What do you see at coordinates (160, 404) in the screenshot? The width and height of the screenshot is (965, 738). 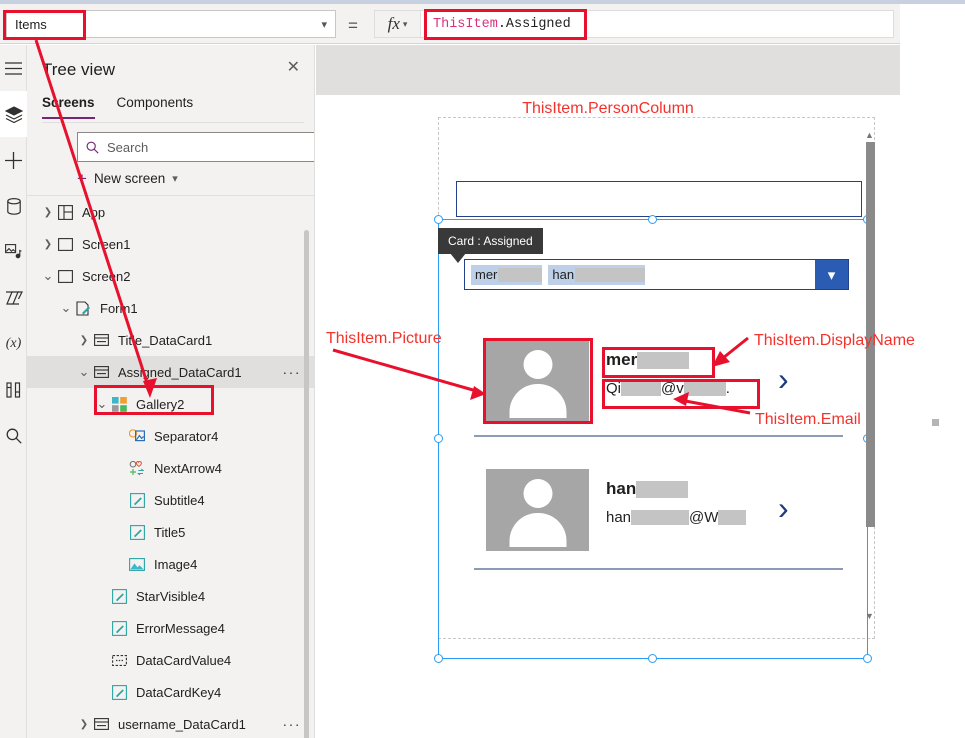 I see `tree-item-label: Gallery2` at bounding box center [160, 404].